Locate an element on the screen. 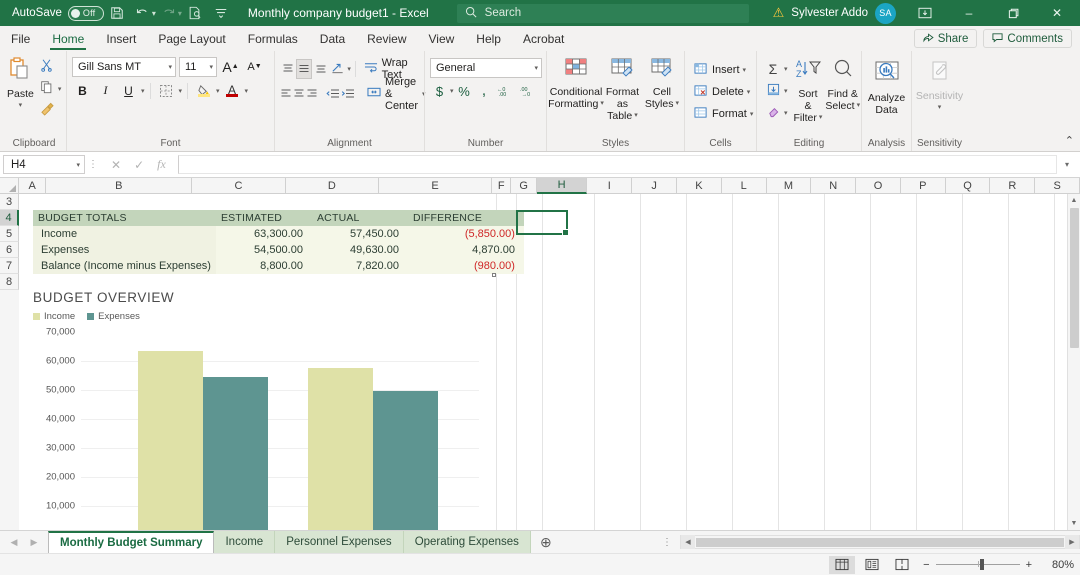 The width and height of the screenshot is (1080, 575). align-left-button is located at coordinates (286, 94).